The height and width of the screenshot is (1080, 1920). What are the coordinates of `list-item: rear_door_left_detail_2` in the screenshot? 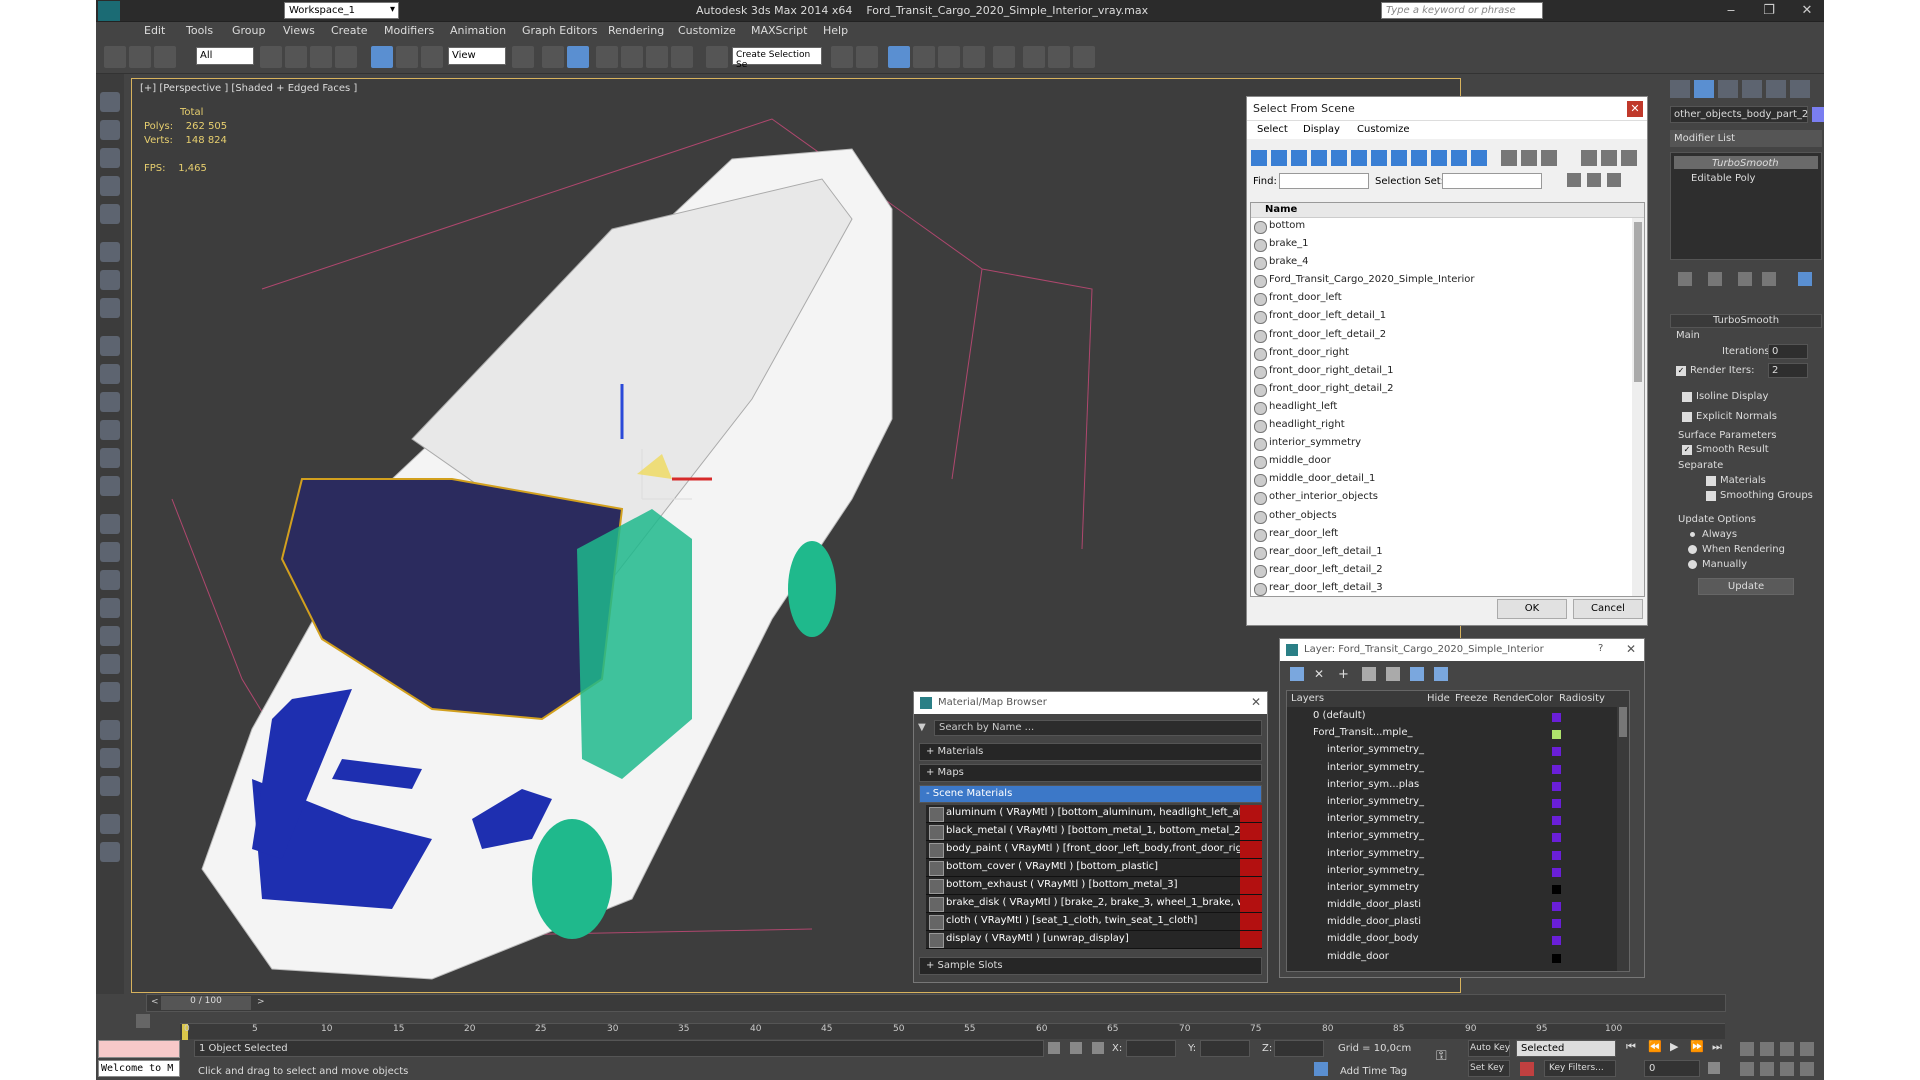 It's located at (1447, 571).